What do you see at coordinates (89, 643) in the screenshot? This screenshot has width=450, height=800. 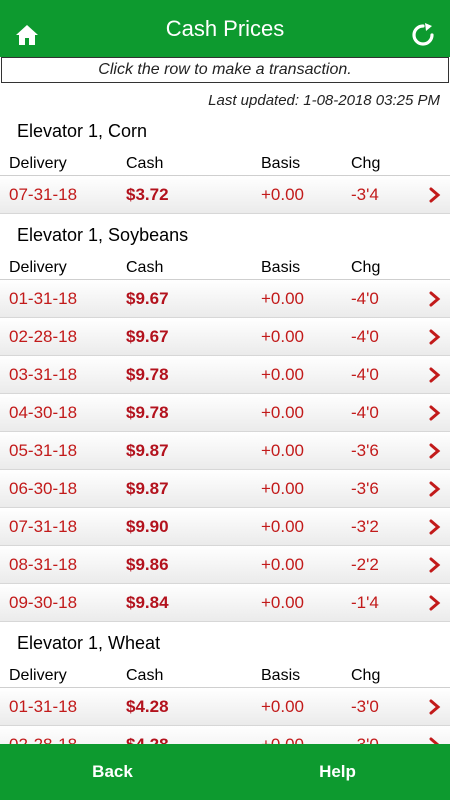 I see `section-title: Elevator 1, Wheat` at bounding box center [89, 643].